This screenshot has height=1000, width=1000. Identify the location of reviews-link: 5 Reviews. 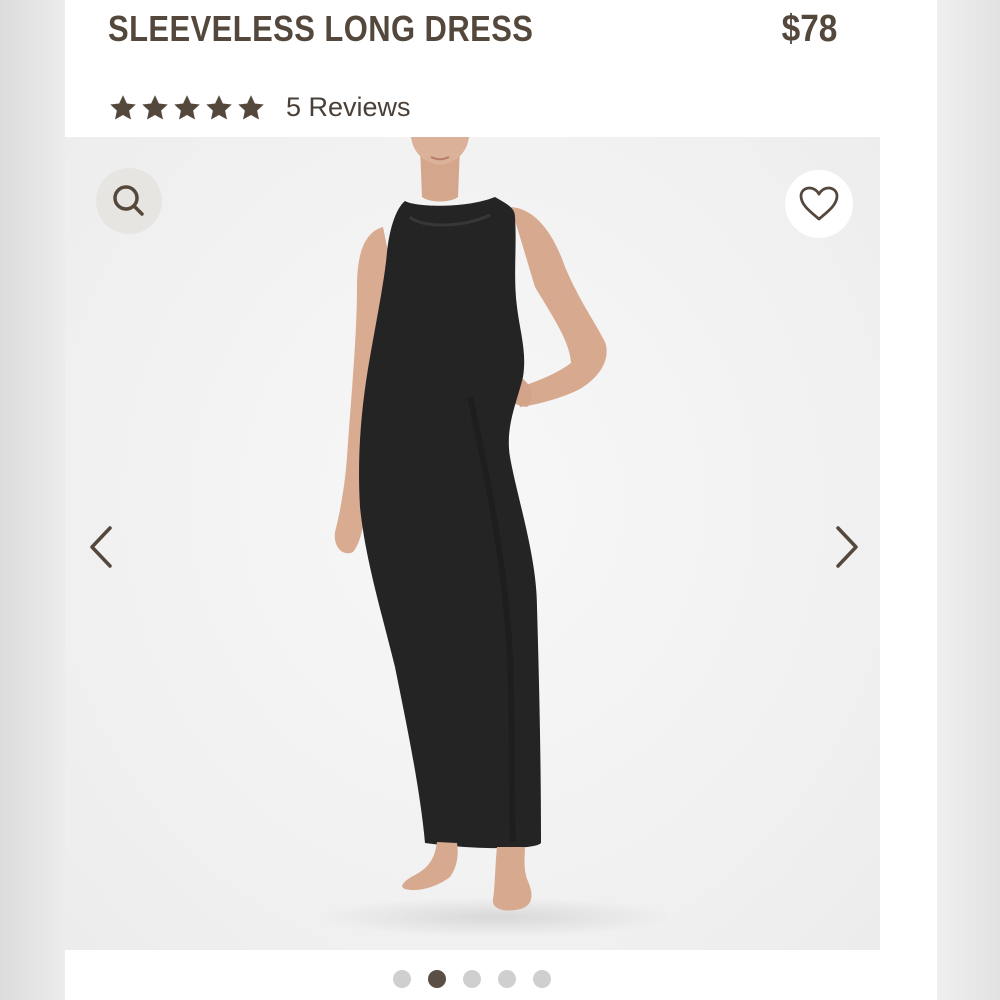
(348, 107).